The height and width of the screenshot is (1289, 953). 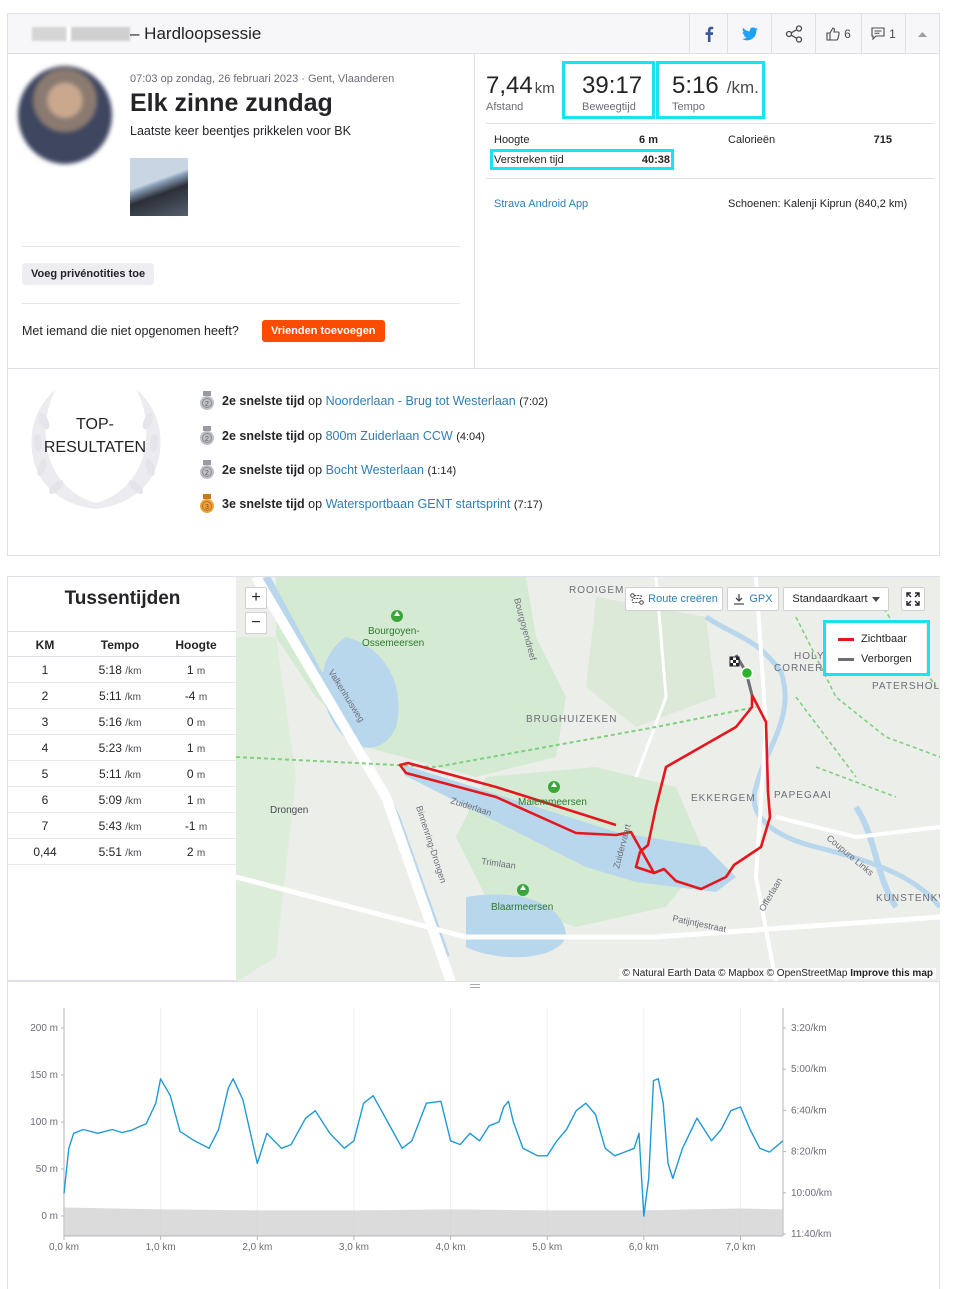 I want to click on split-row: 7 5:43 /km -1 m, so click(x=122, y=826).